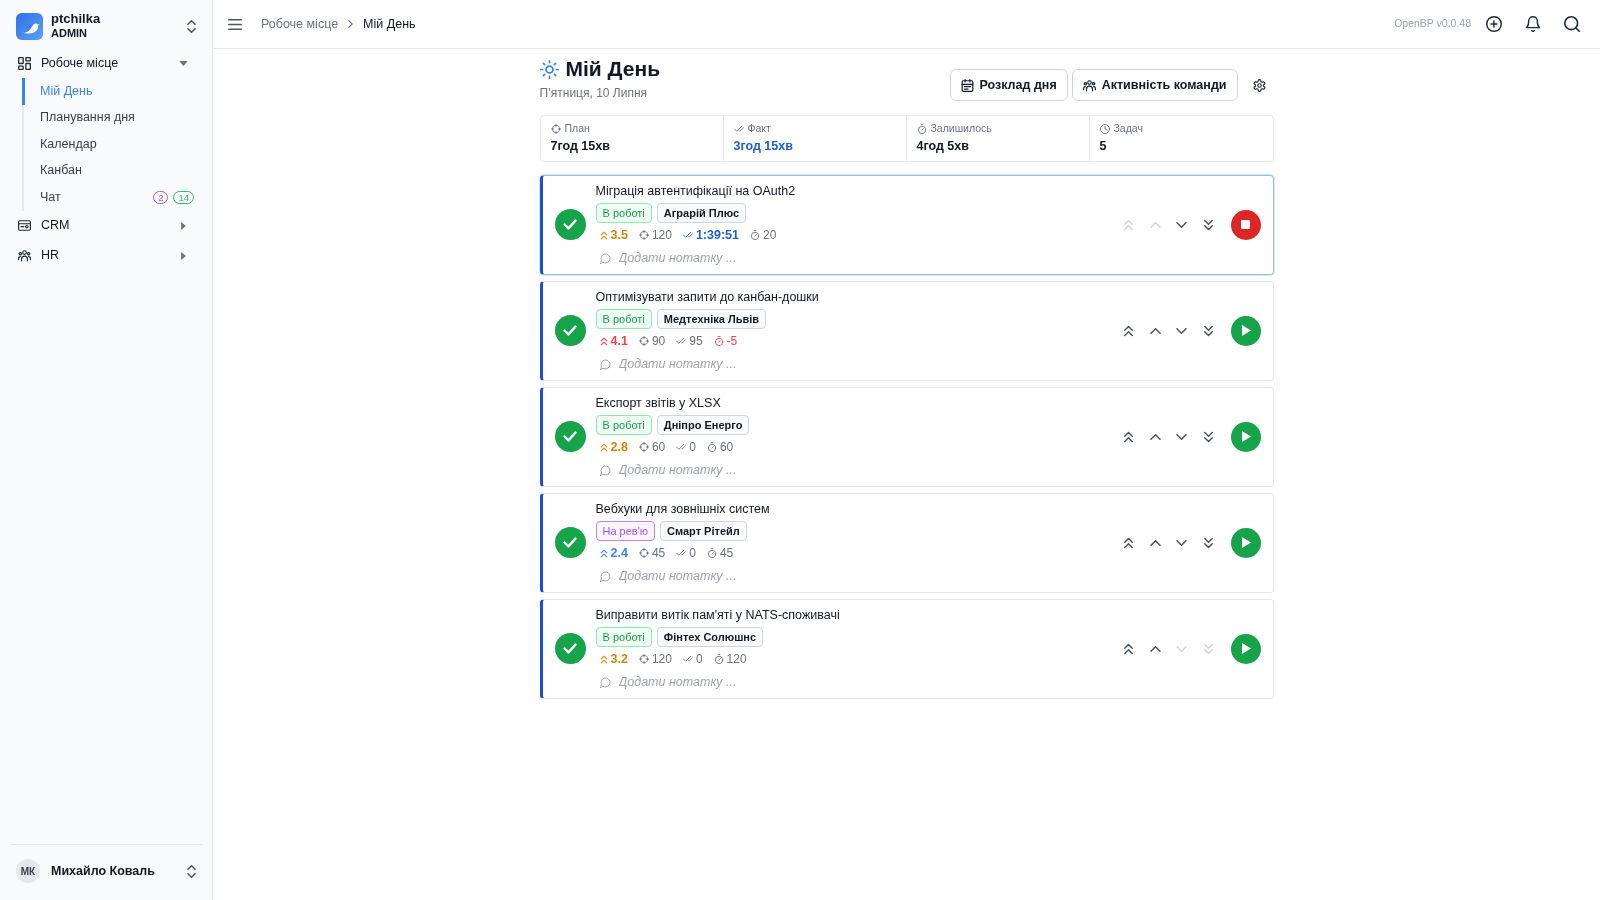  I want to click on nav-group-item: HR, so click(106, 255).